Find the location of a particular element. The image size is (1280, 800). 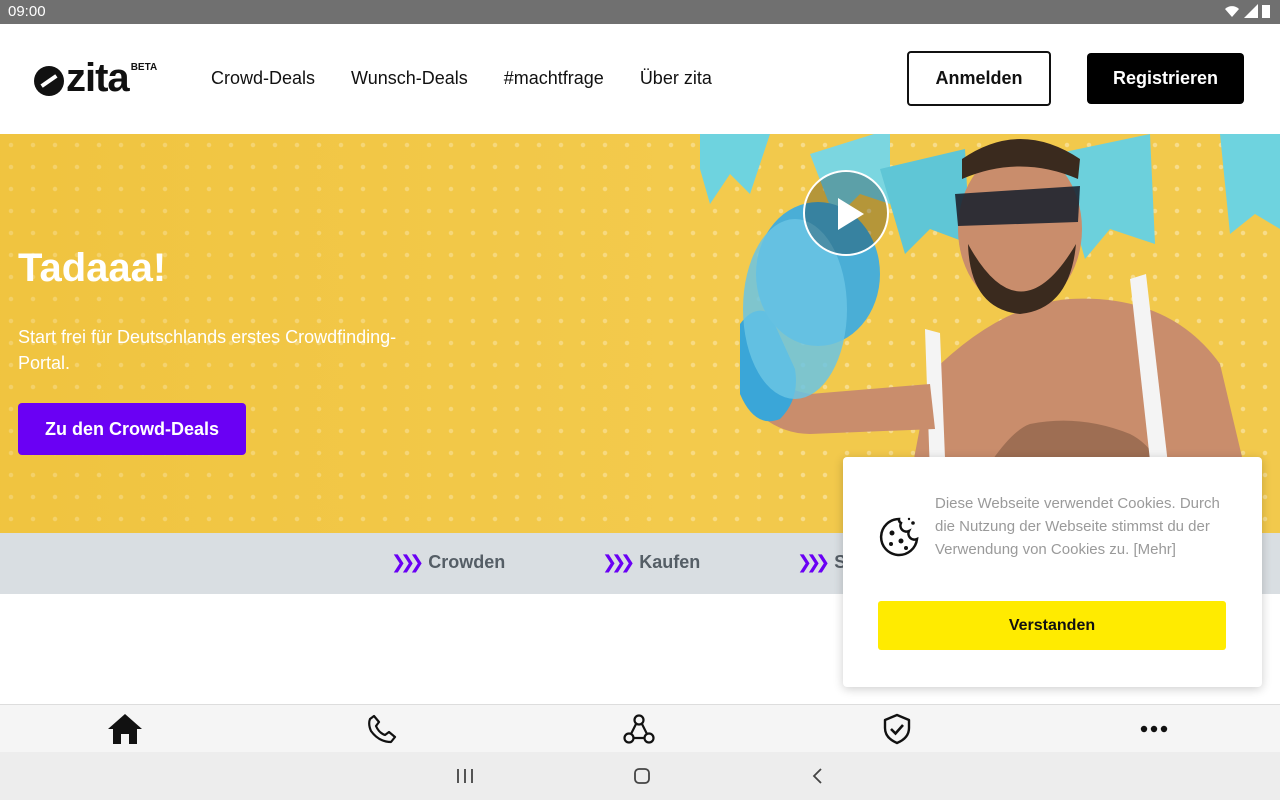

nav-wunsch-deals: Wunsch-Deals is located at coordinates (409, 78).